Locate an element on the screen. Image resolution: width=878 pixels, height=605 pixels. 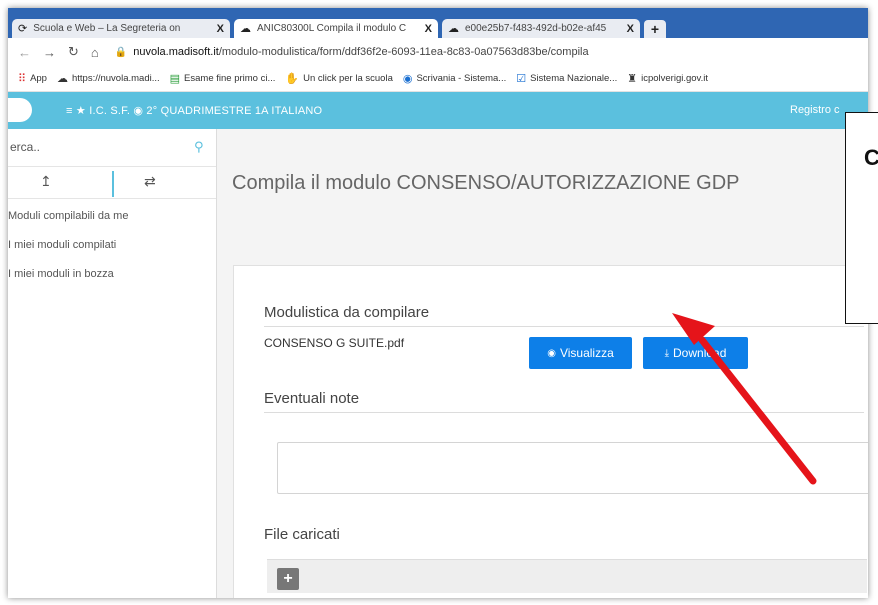
arrow-head is located at coordinates (693, 329).